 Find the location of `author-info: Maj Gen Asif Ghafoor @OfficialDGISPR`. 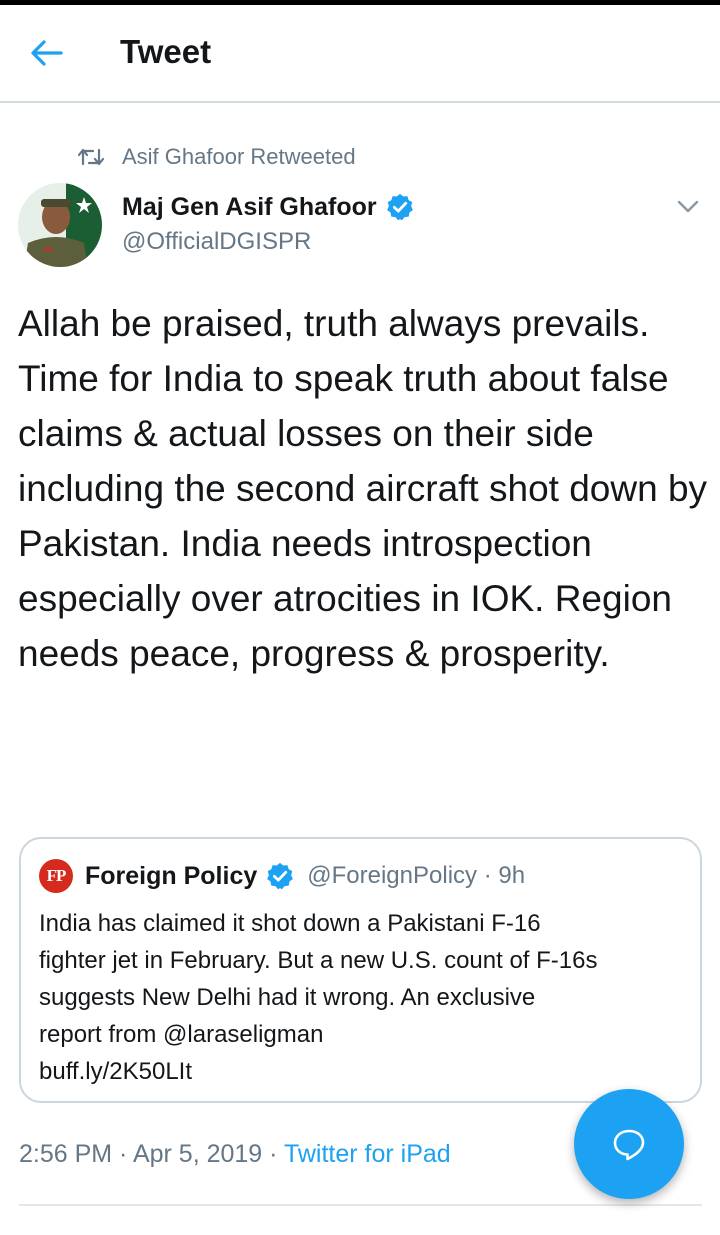

author-info: Maj Gen Asif Ghafoor @OfficialDGISPR is located at coordinates (268, 223).